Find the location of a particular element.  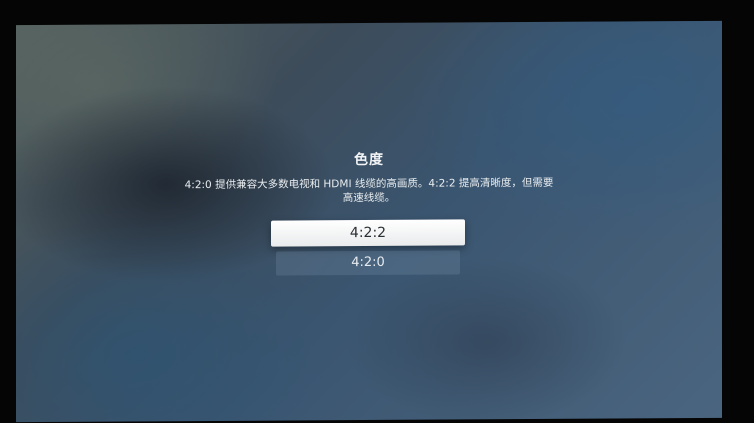

dialog-title: 色度 is located at coordinates (369, 160).